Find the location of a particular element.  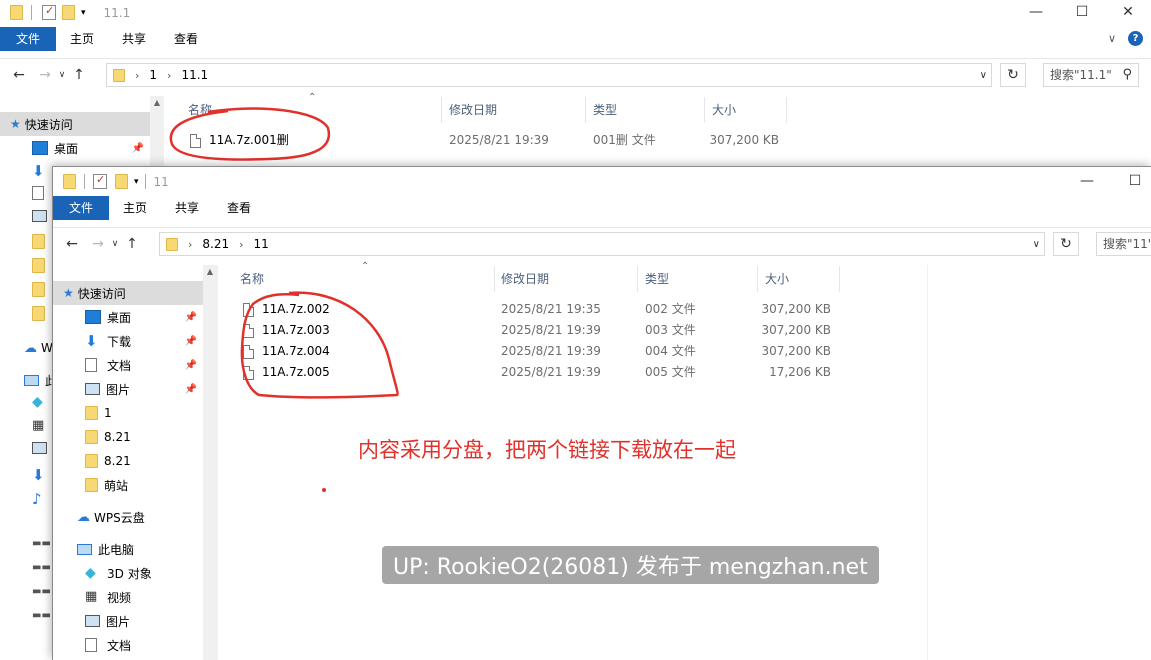

breadcrumb-item: 11.1 is located at coordinates (194, 75).